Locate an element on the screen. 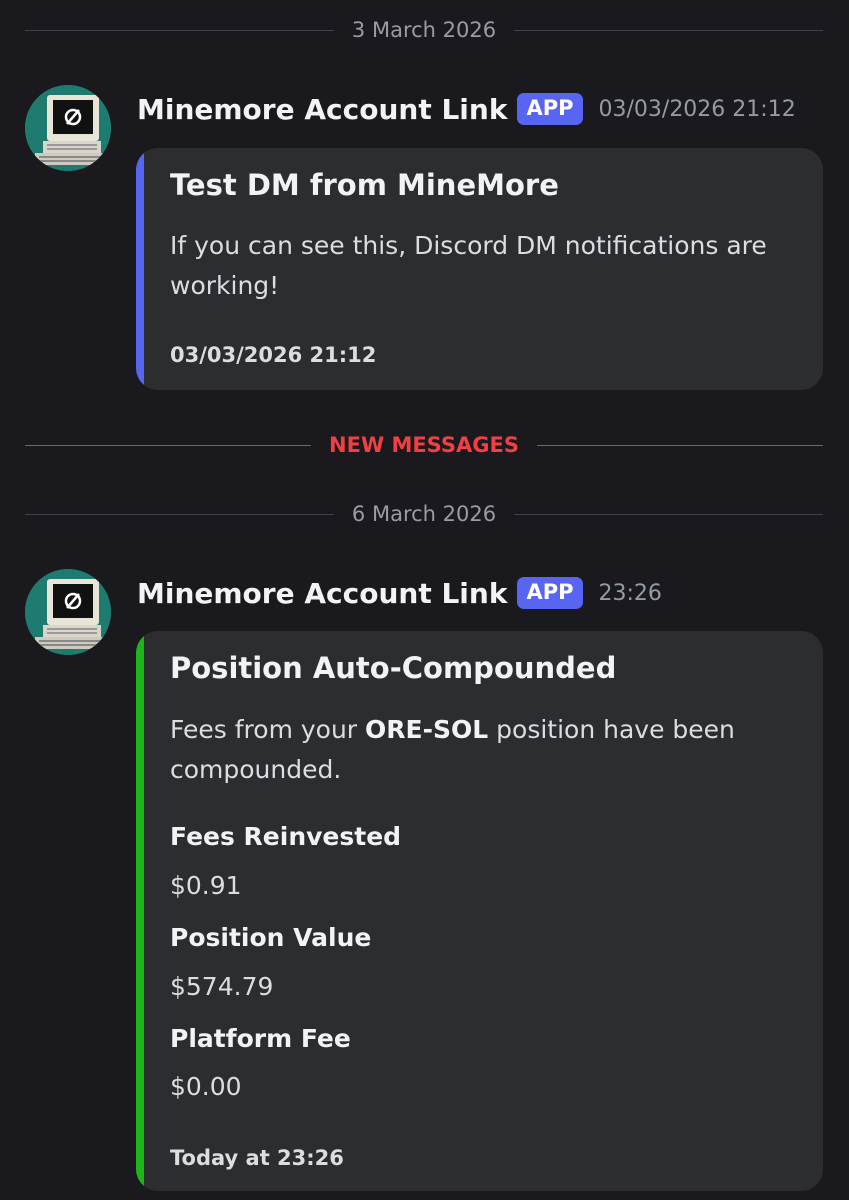 The height and width of the screenshot is (1200, 849). field-name-fees-reinvested: Fees Reinvested is located at coordinates (286, 836).